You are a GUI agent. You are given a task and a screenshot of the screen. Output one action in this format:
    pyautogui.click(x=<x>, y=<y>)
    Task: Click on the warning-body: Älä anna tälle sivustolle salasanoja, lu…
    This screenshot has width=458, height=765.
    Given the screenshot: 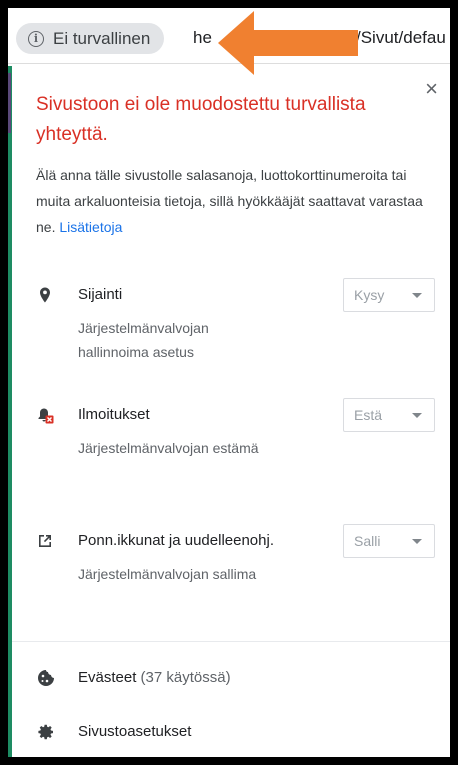 What is the action you would take?
    pyautogui.click(x=236, y=201)
    